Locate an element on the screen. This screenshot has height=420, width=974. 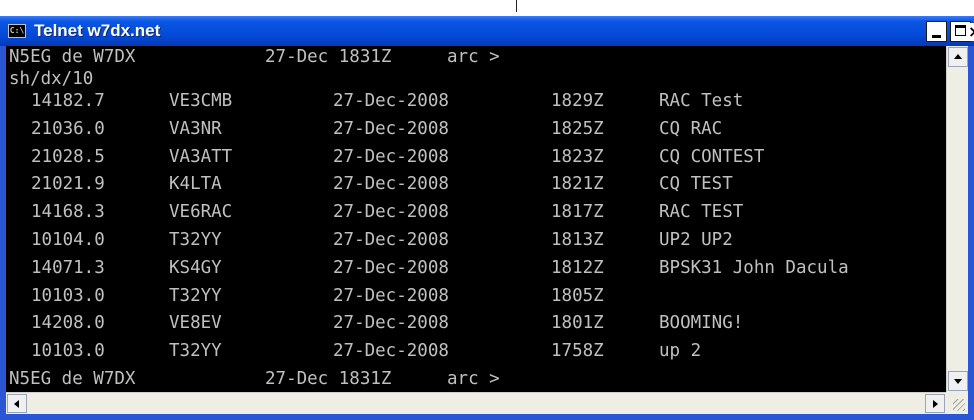
spot-time: 1813Z is located at coordinates (577, 240).